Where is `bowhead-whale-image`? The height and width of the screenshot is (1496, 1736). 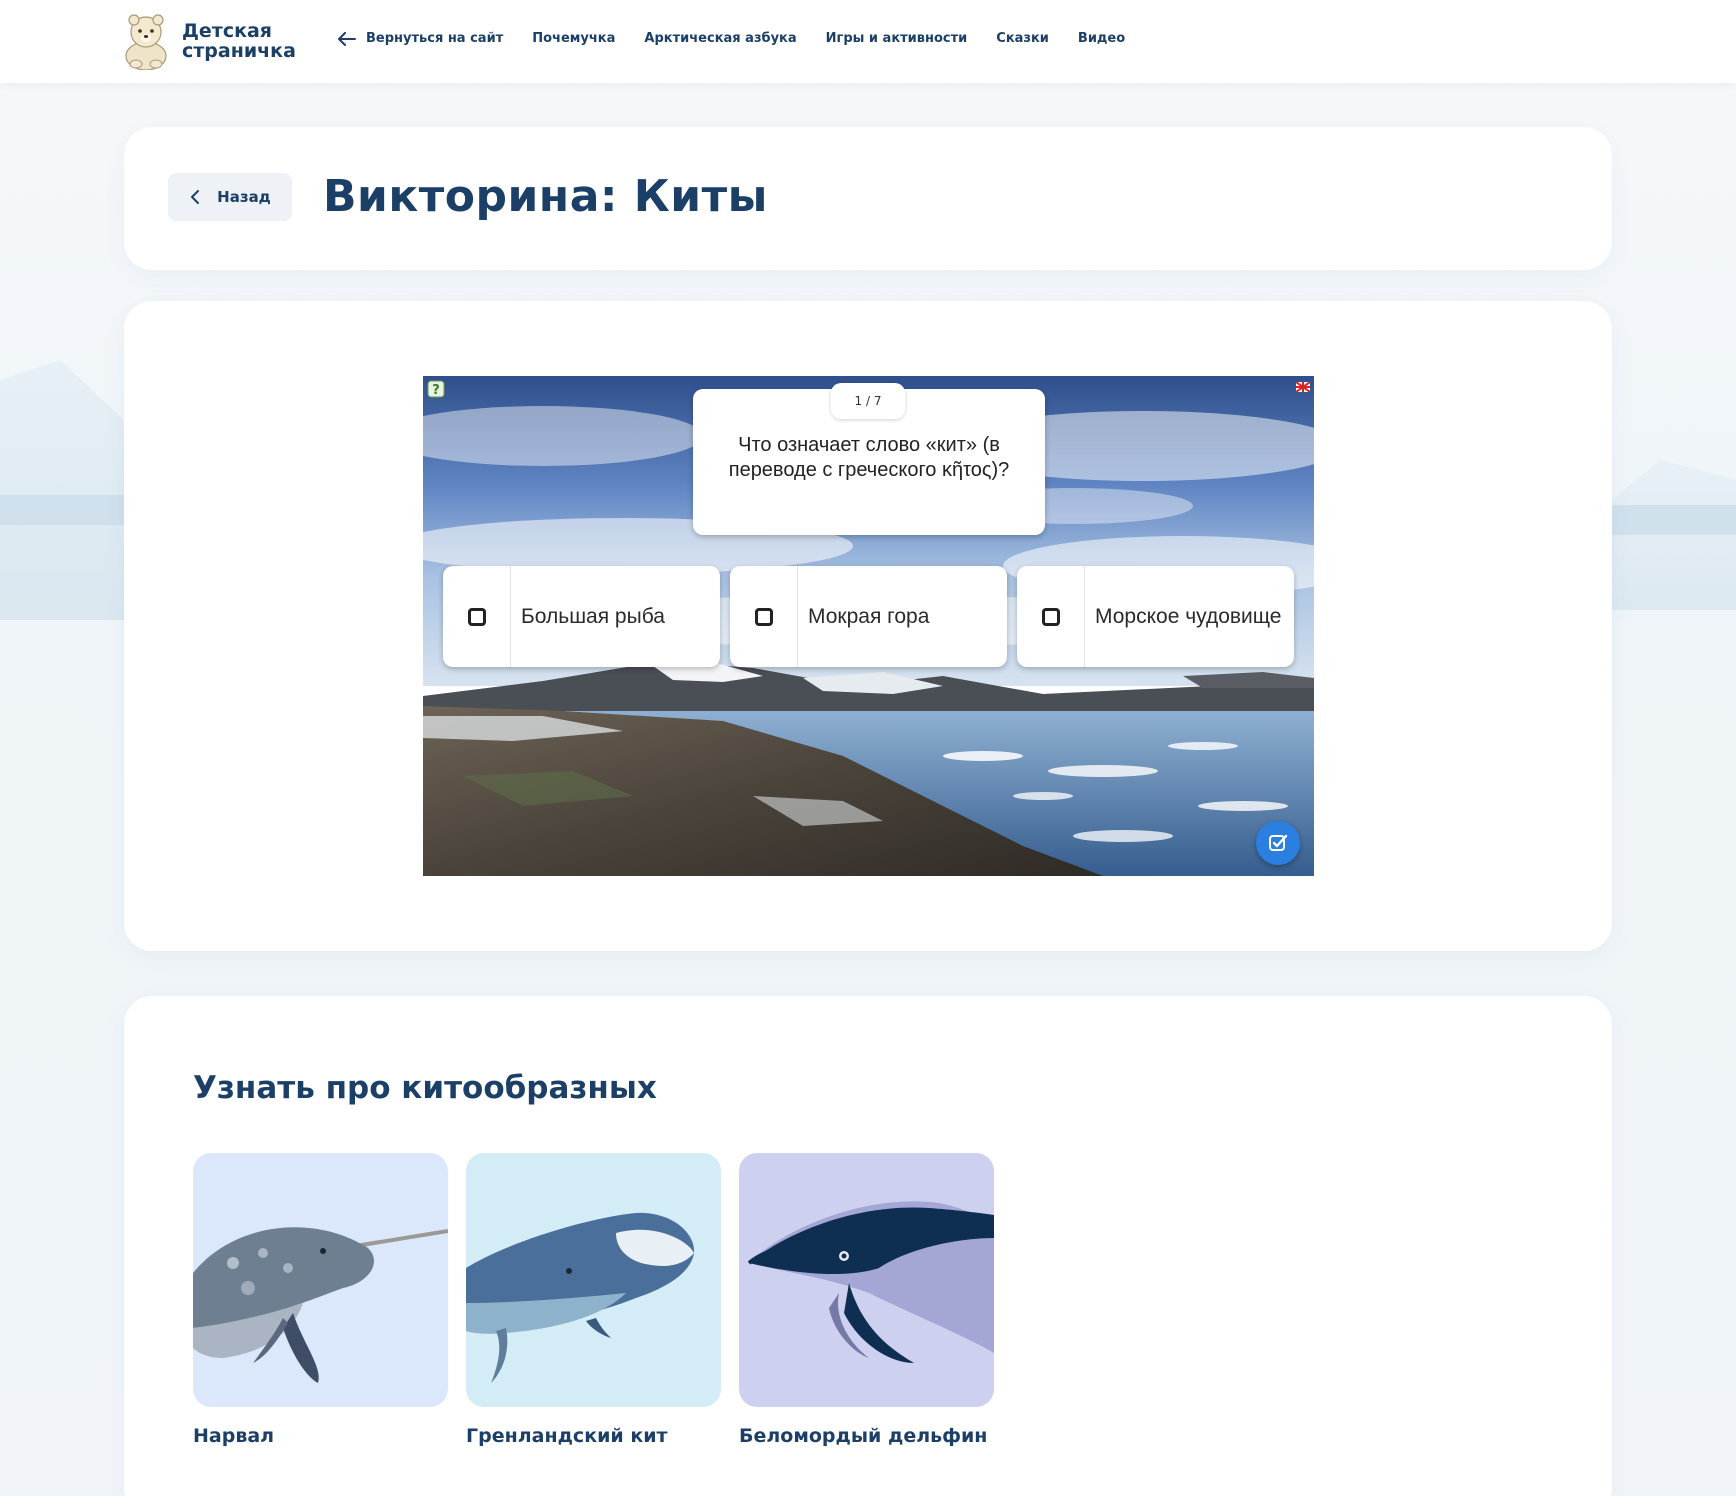
bowhead-whale-image is located at coordinates (593, 1280).